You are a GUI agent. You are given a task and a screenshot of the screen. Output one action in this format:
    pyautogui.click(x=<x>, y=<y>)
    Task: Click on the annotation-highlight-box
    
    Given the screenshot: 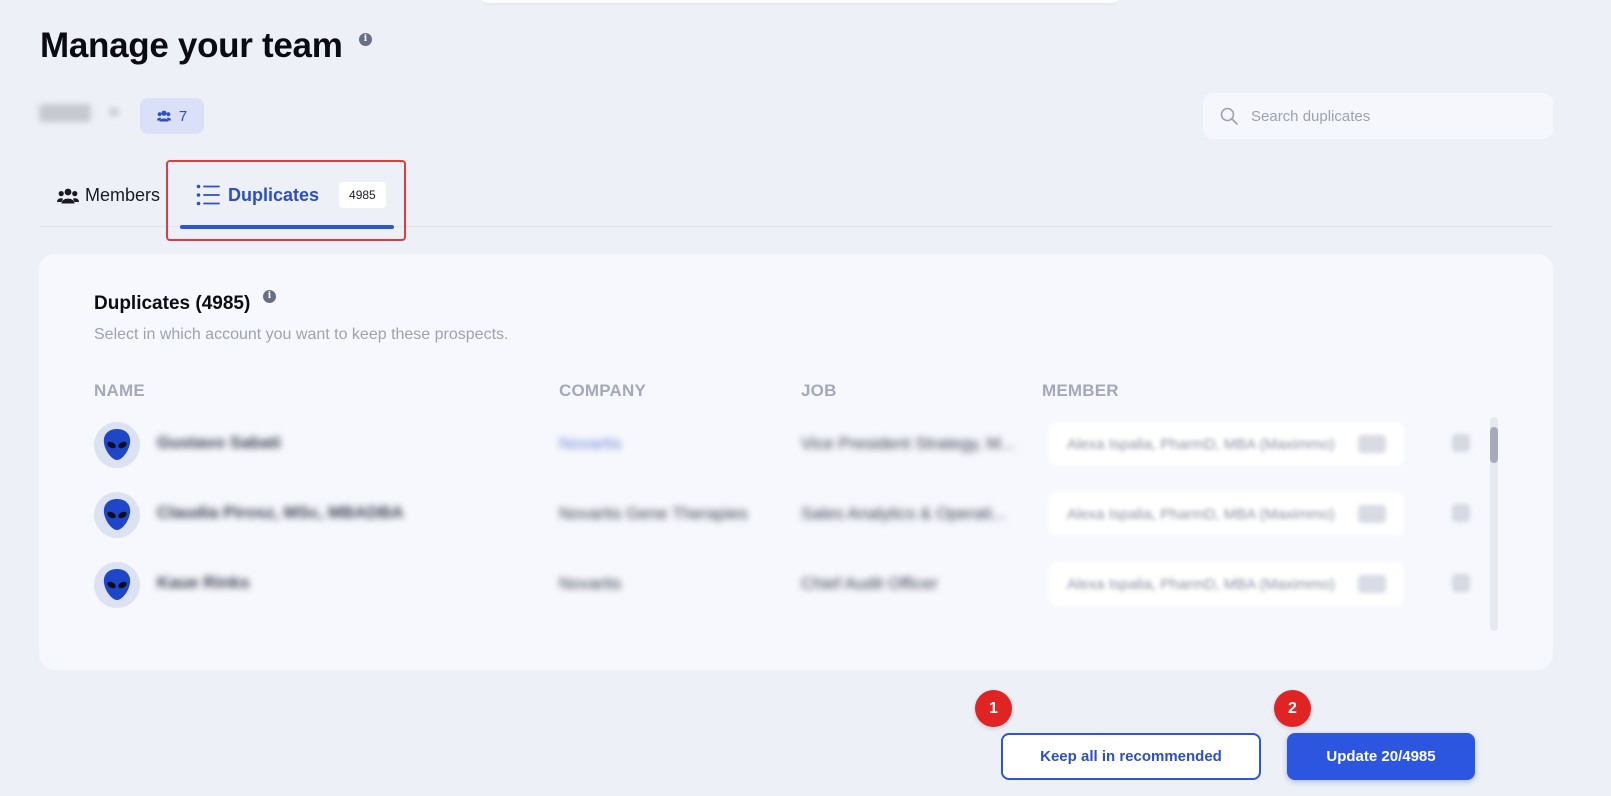 What is the action you would take?
    pyautogui.click(x=286, y=200)
    